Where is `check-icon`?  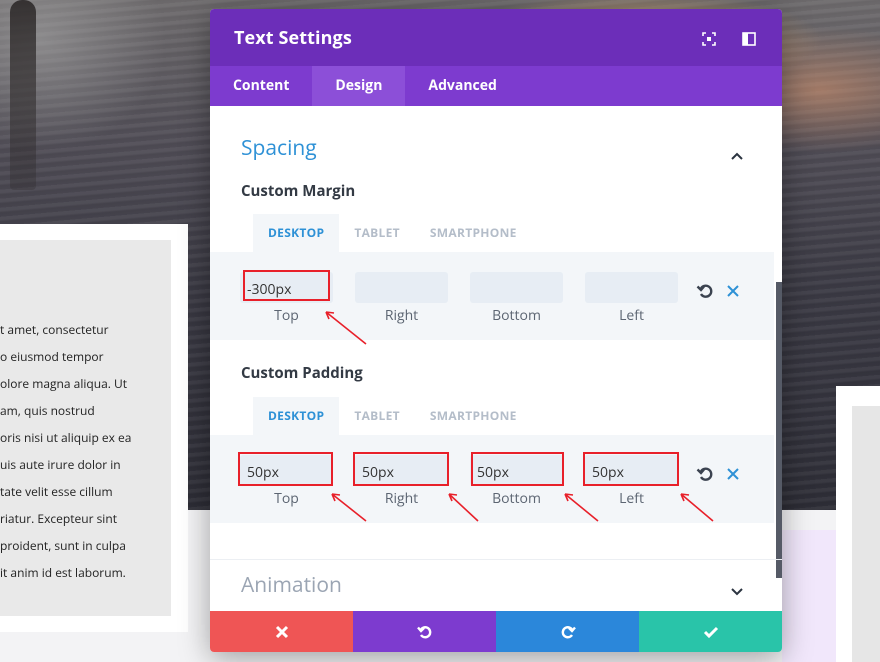 check-icon is located at coordinates (710, 632).